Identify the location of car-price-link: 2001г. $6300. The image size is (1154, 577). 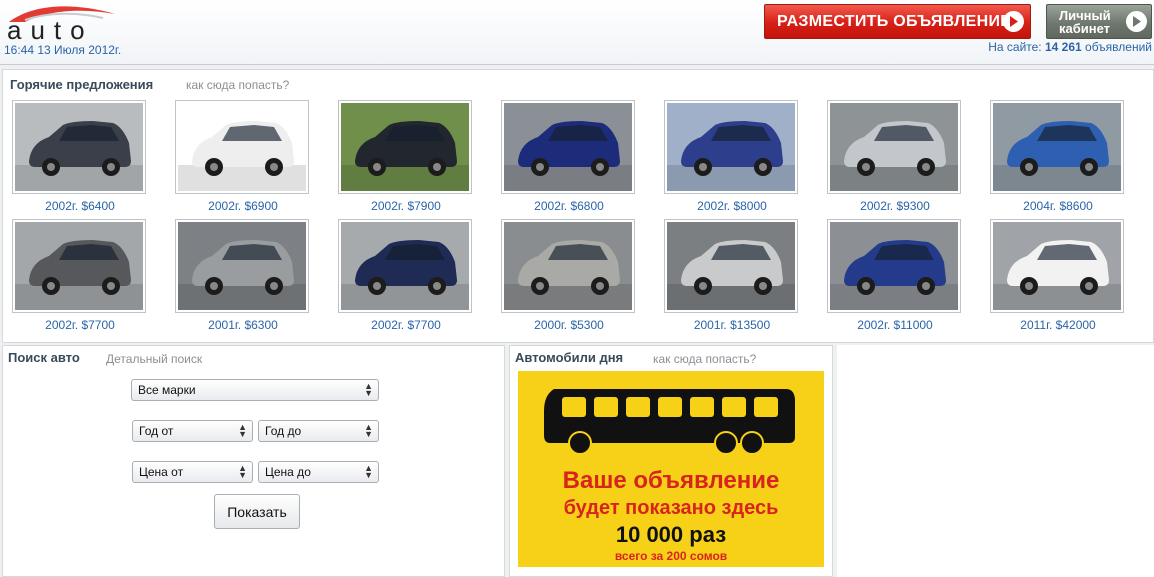
(243, 325).